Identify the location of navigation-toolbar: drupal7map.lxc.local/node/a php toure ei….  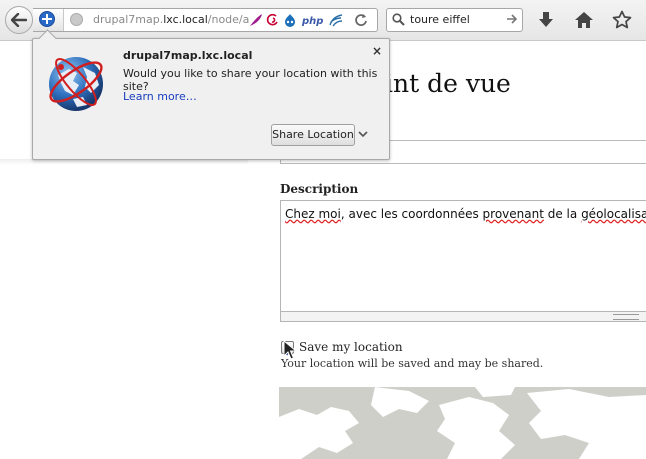
(323, 20).